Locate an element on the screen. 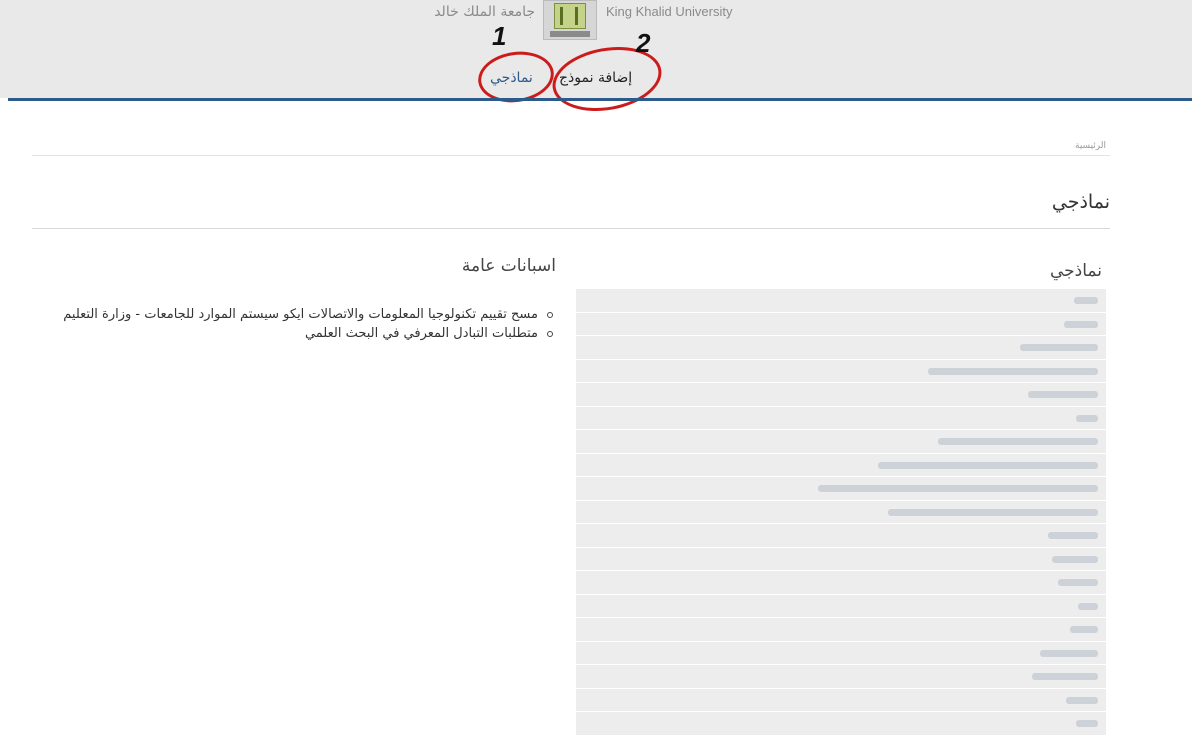  university-logo is located at coordinates (570, 20).